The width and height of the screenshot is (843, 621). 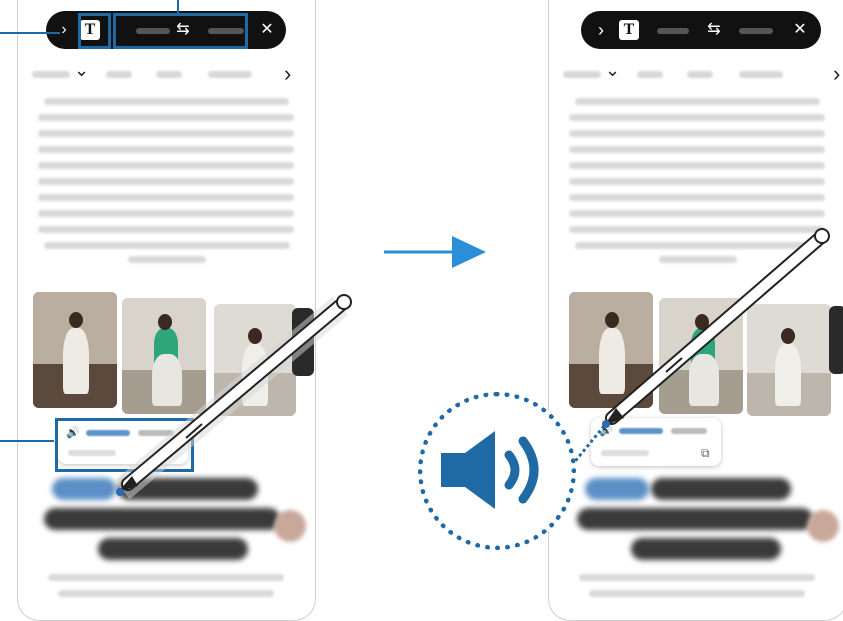 I want to click on language-selector-highlight, so click(x=180, y=31).